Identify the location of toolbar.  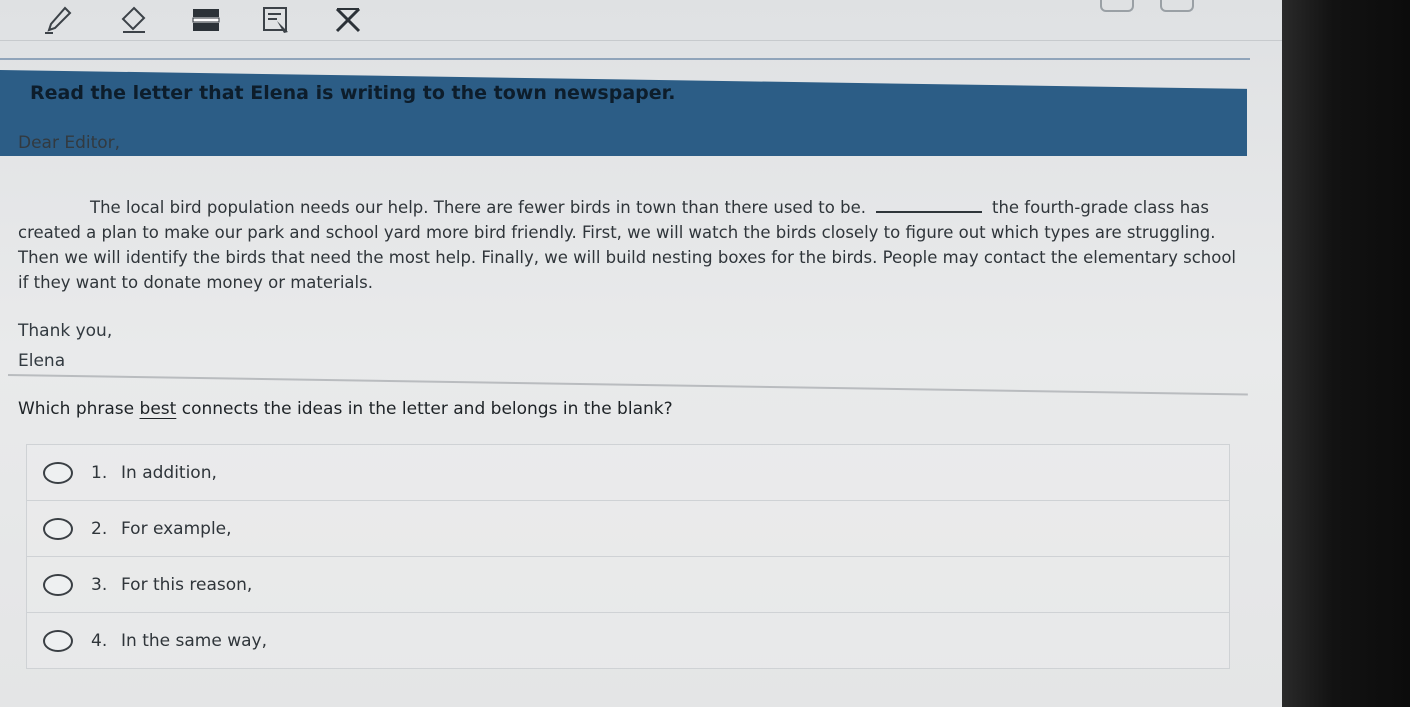
(641, 20).